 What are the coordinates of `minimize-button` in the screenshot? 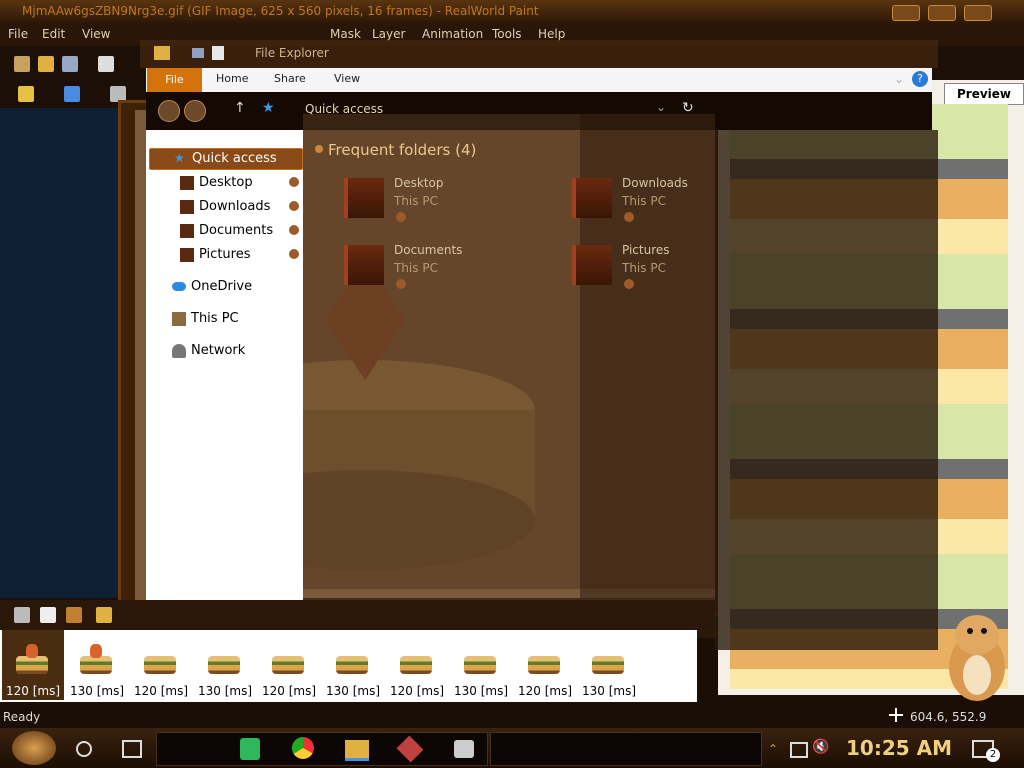 It's located at (906, 13).